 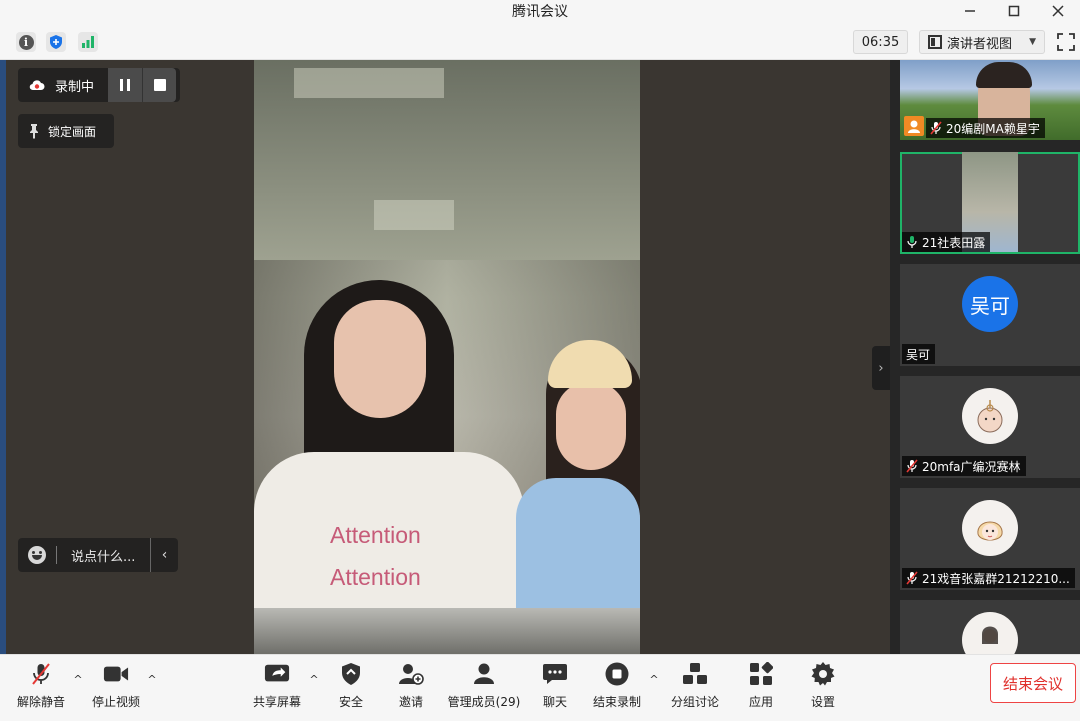 What do you see at coordinates (761, 674) in the screenshot?
I see `apps-grid-icon` at bounding box center [761, 674].